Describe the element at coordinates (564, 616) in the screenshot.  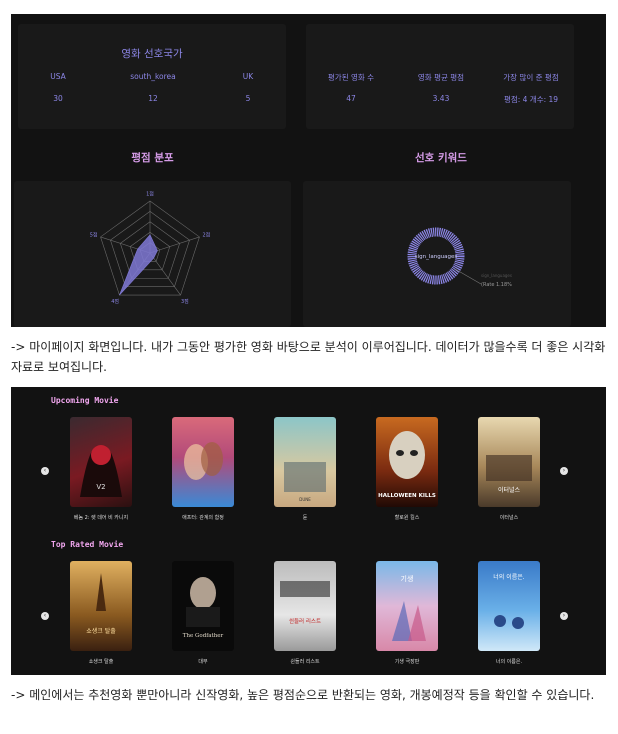
I see `top-rated-next-arrow-icon: ›` at that location.